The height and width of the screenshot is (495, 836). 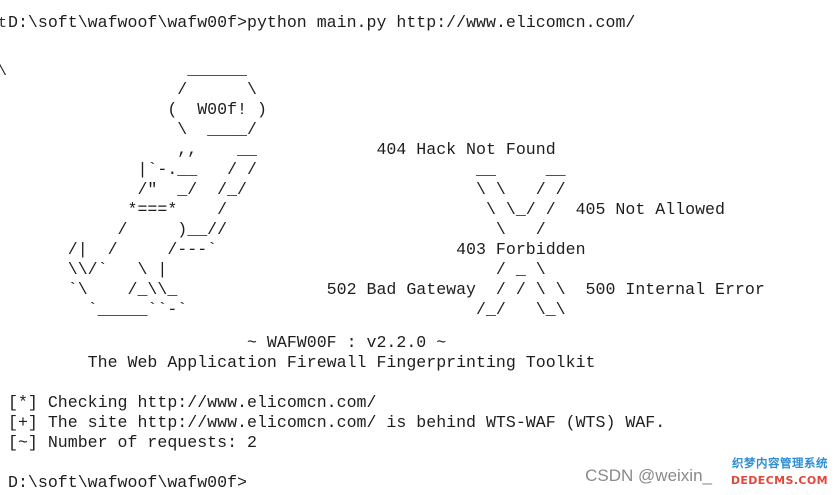 I want to click on output-line-requests: [~] Number of requests: 2, so click(x=132, y=442).